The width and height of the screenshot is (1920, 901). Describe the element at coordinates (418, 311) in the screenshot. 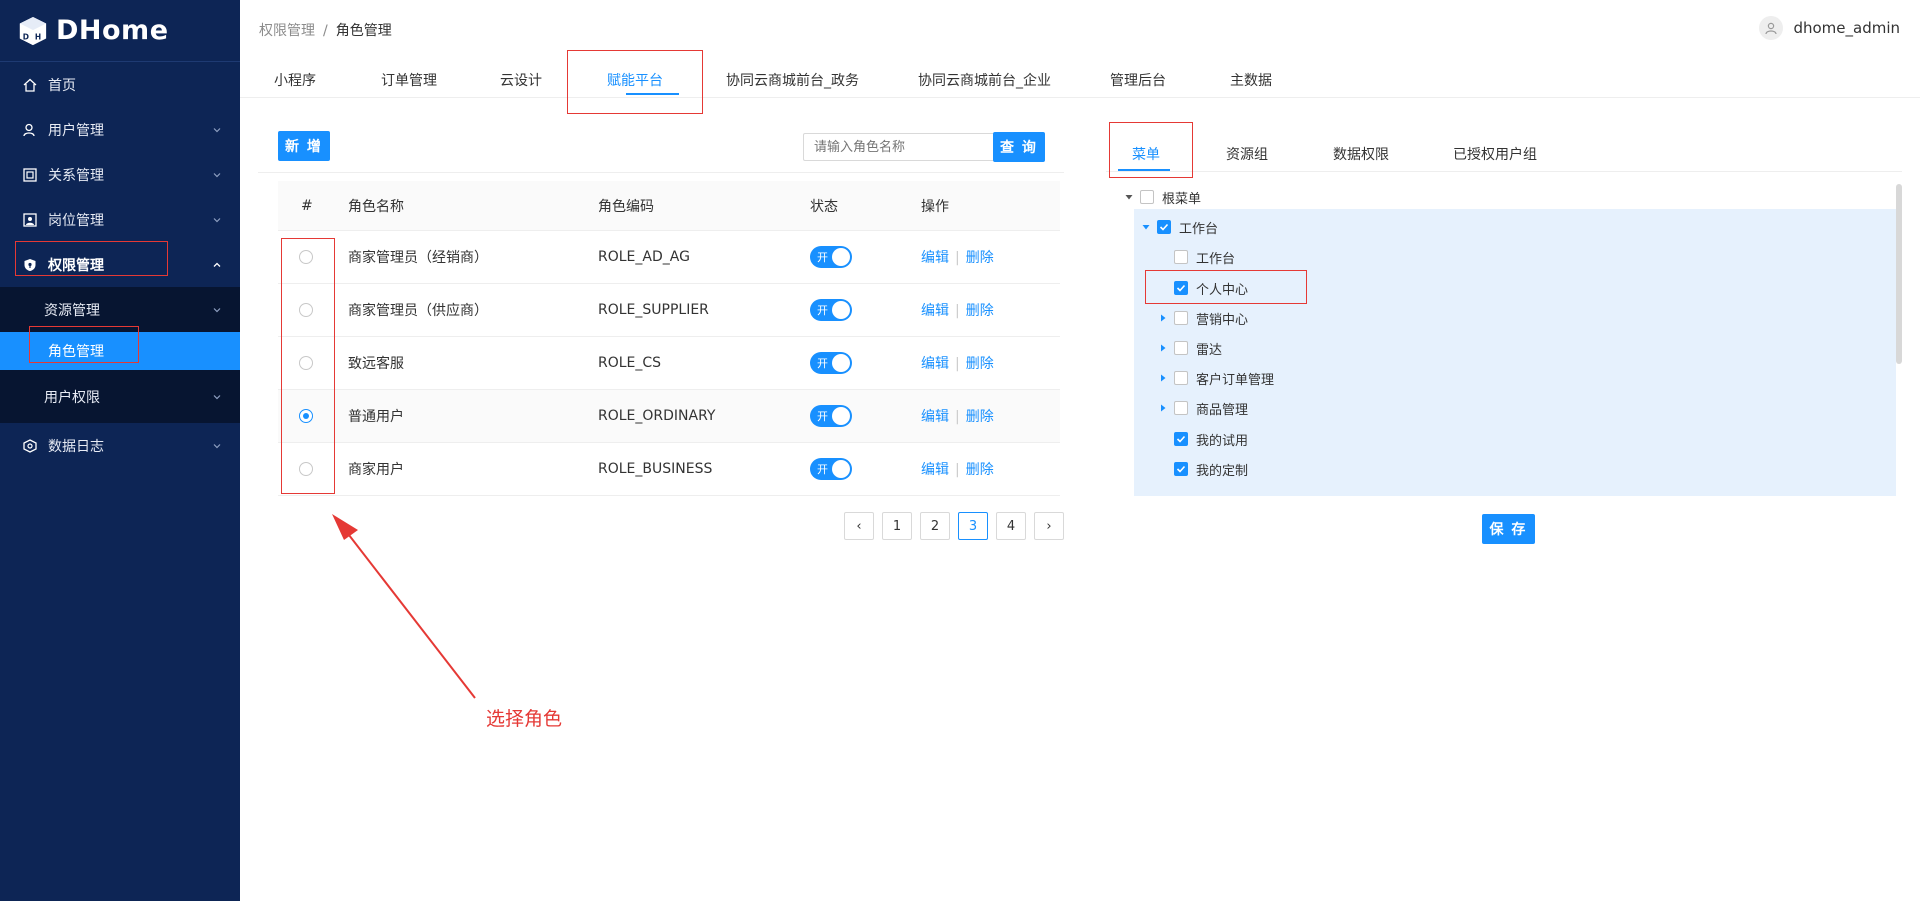

I see `role-name: 商家管理员（供应商）` at that location.